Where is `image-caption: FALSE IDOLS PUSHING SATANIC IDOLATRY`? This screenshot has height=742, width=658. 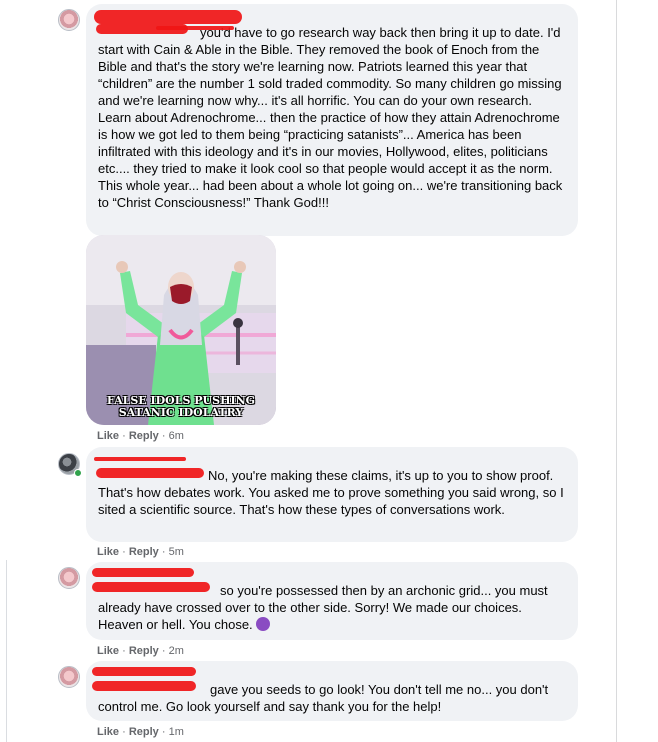 image-caption: FALSE IDOLS PUSHING SATANIC IDOLATRY is located at coordinates (181, 406).